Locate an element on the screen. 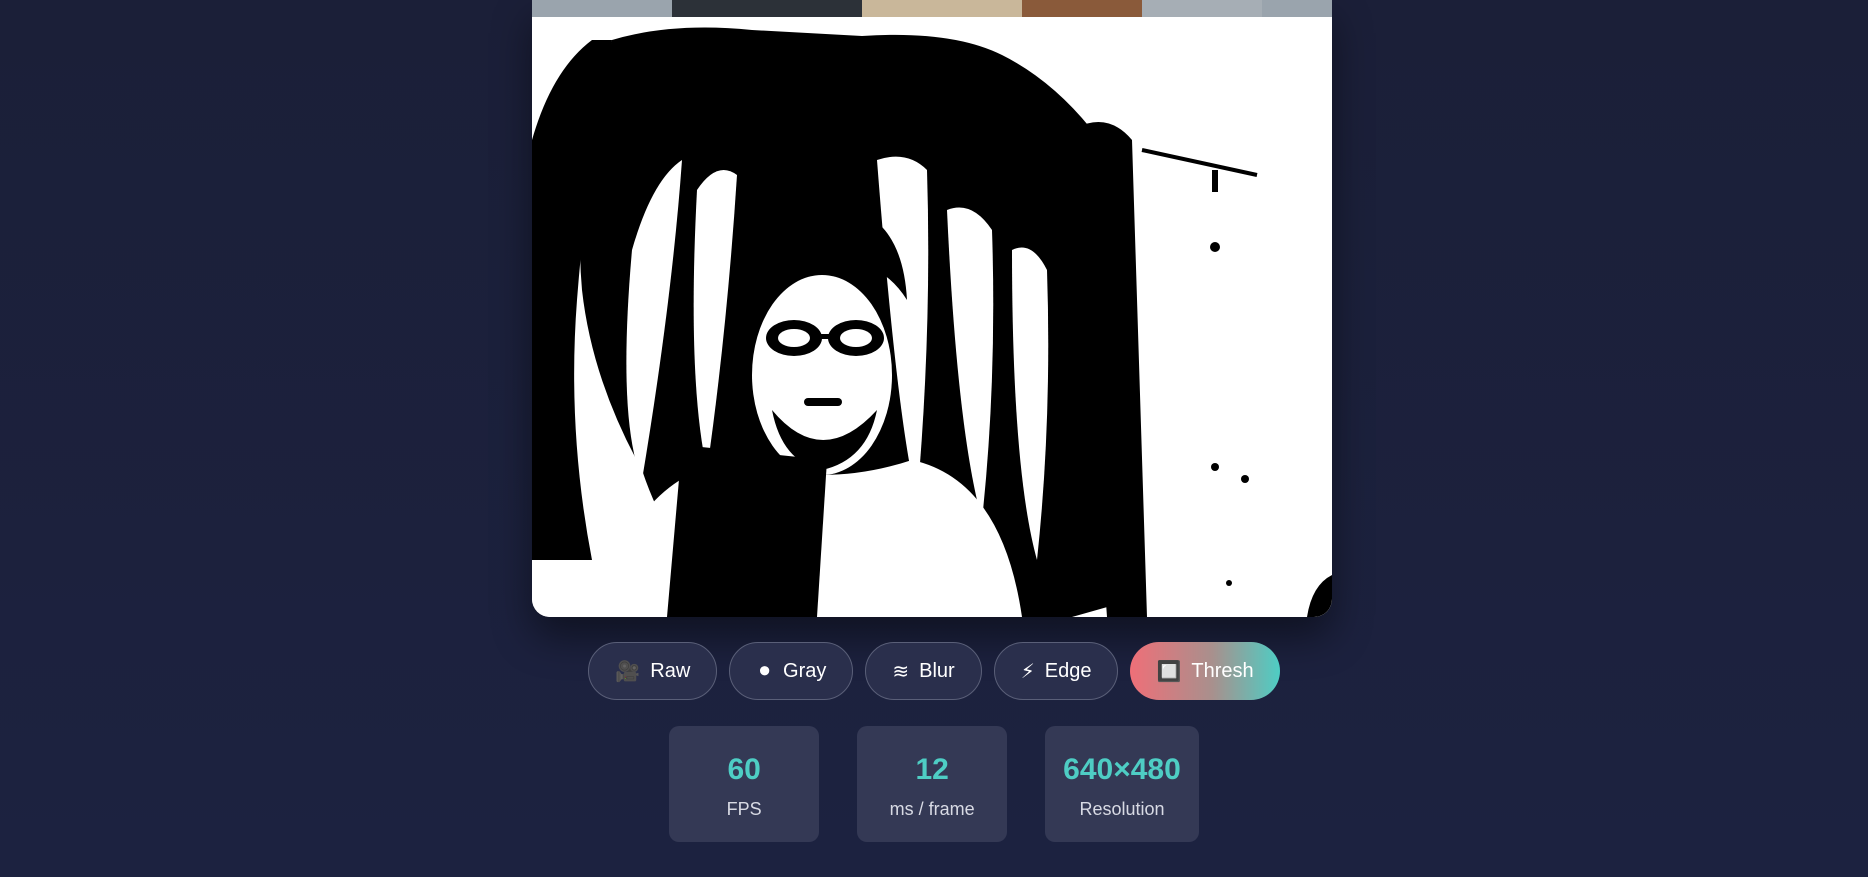 The width and height of the screenshot is (1868, 877). square-icon: 🔲 is located at coordinates (1169, 671).